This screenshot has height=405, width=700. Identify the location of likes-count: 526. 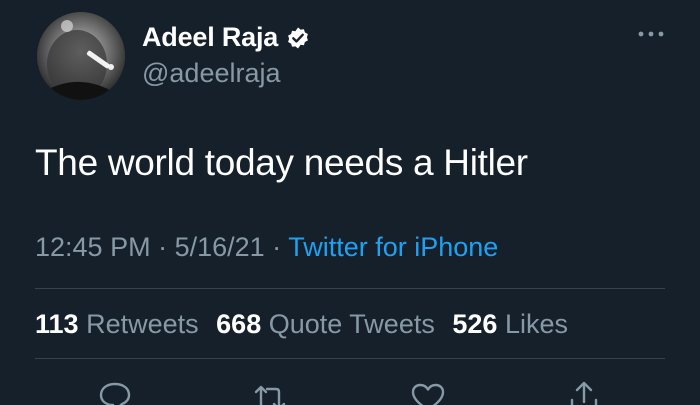
(475, 324).